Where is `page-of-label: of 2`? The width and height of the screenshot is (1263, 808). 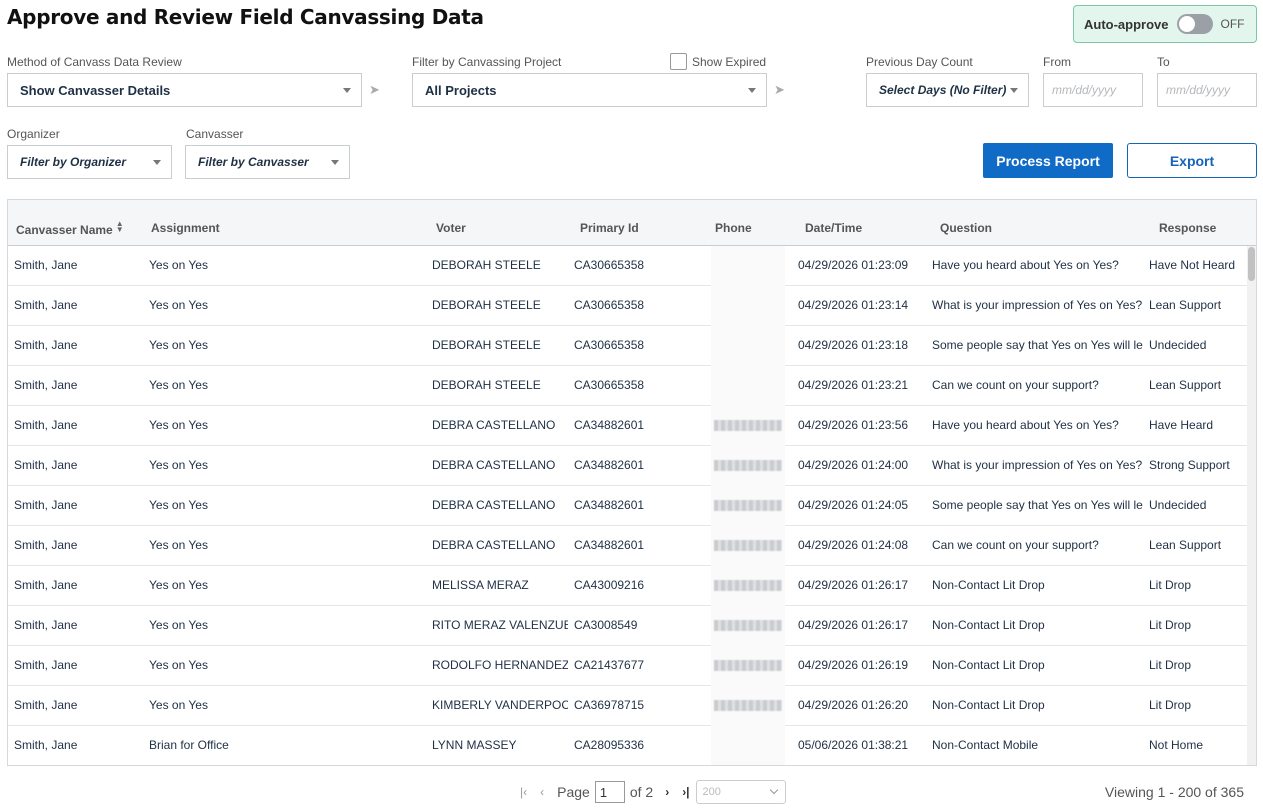 page-of-label: of 2 is located at coordinates (641, 792).